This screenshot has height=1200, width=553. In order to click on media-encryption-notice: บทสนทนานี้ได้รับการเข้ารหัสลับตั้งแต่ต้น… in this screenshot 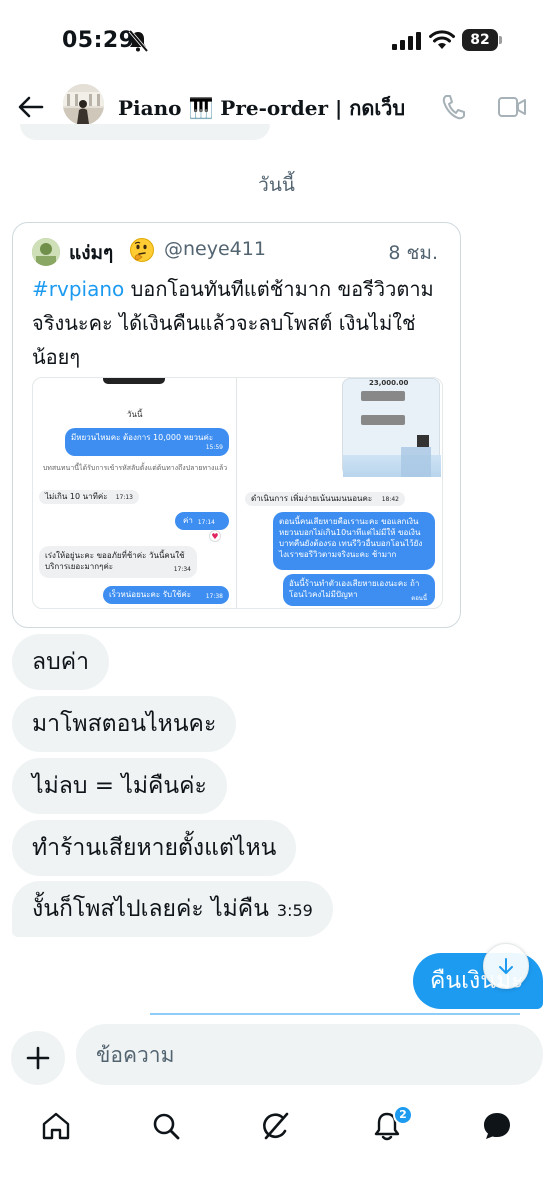, I will do `click(135, 468)`.